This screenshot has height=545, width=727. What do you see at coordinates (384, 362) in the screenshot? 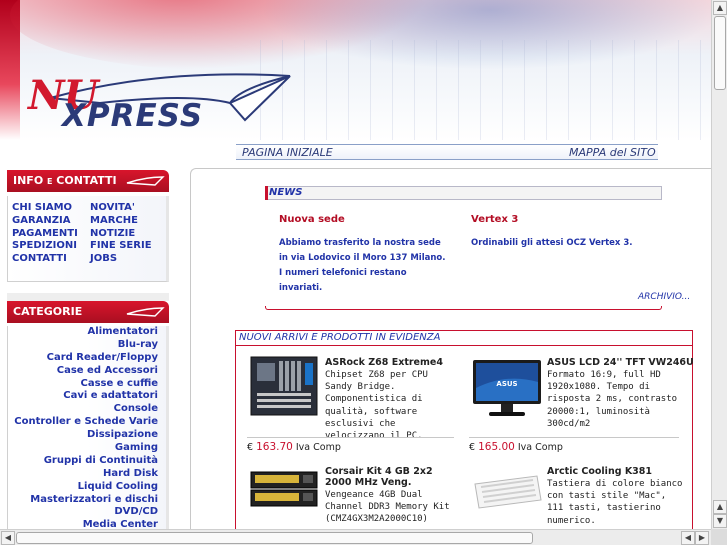
I see `product-title: ASRock Z68 Extreme4` at bounding box center [384, 362].